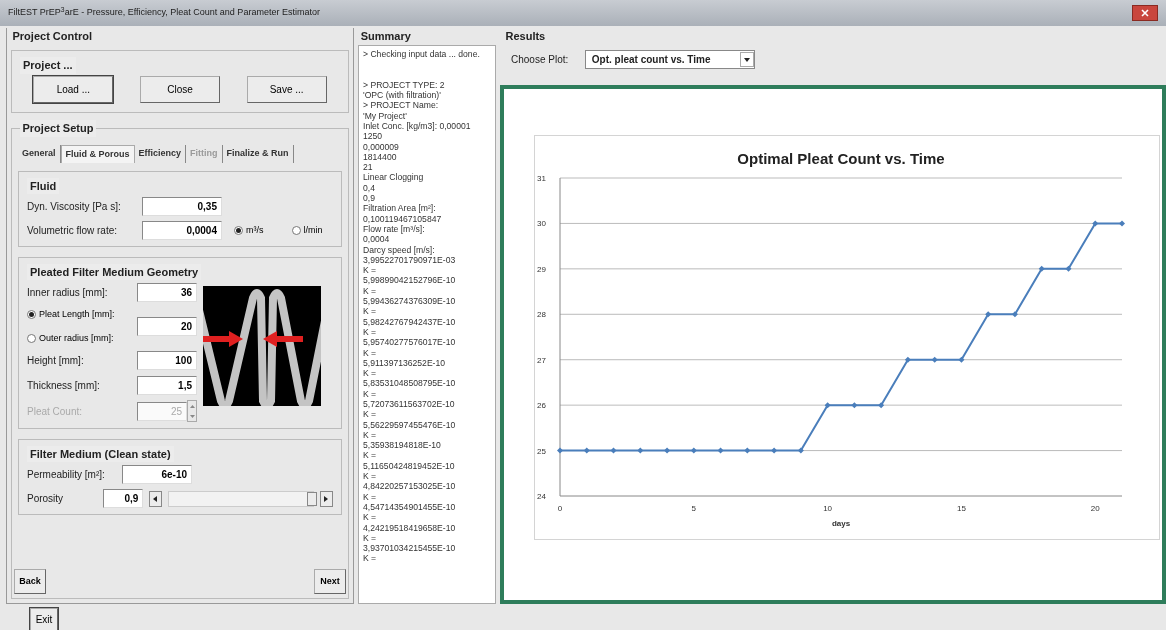 This screenshot has width=1166, height=630. I want to click on field-label: Porosity, so click(46, 499).